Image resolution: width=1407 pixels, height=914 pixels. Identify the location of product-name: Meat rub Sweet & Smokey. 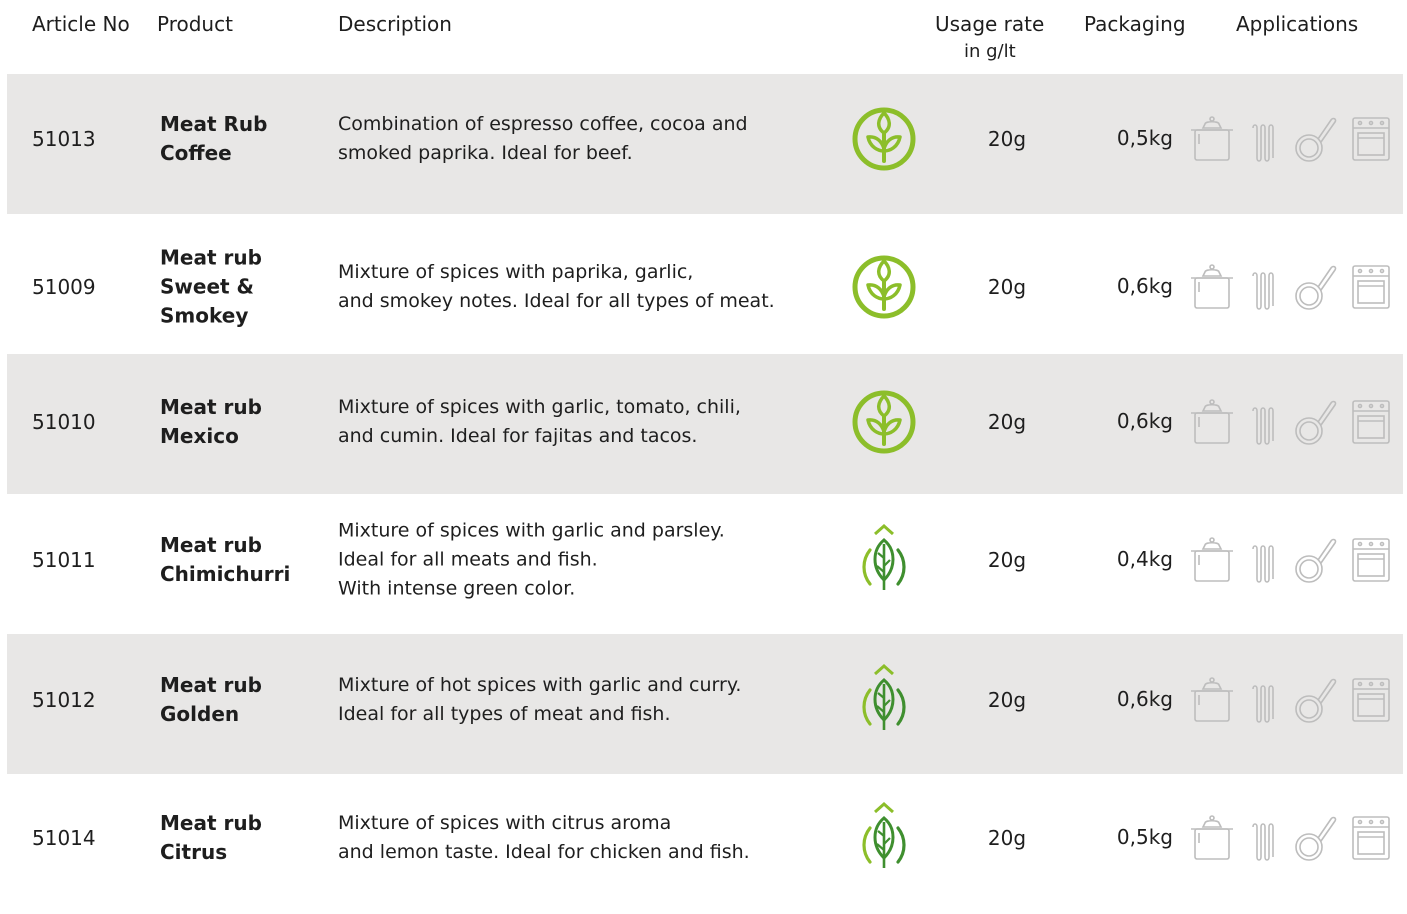
(211, 287).